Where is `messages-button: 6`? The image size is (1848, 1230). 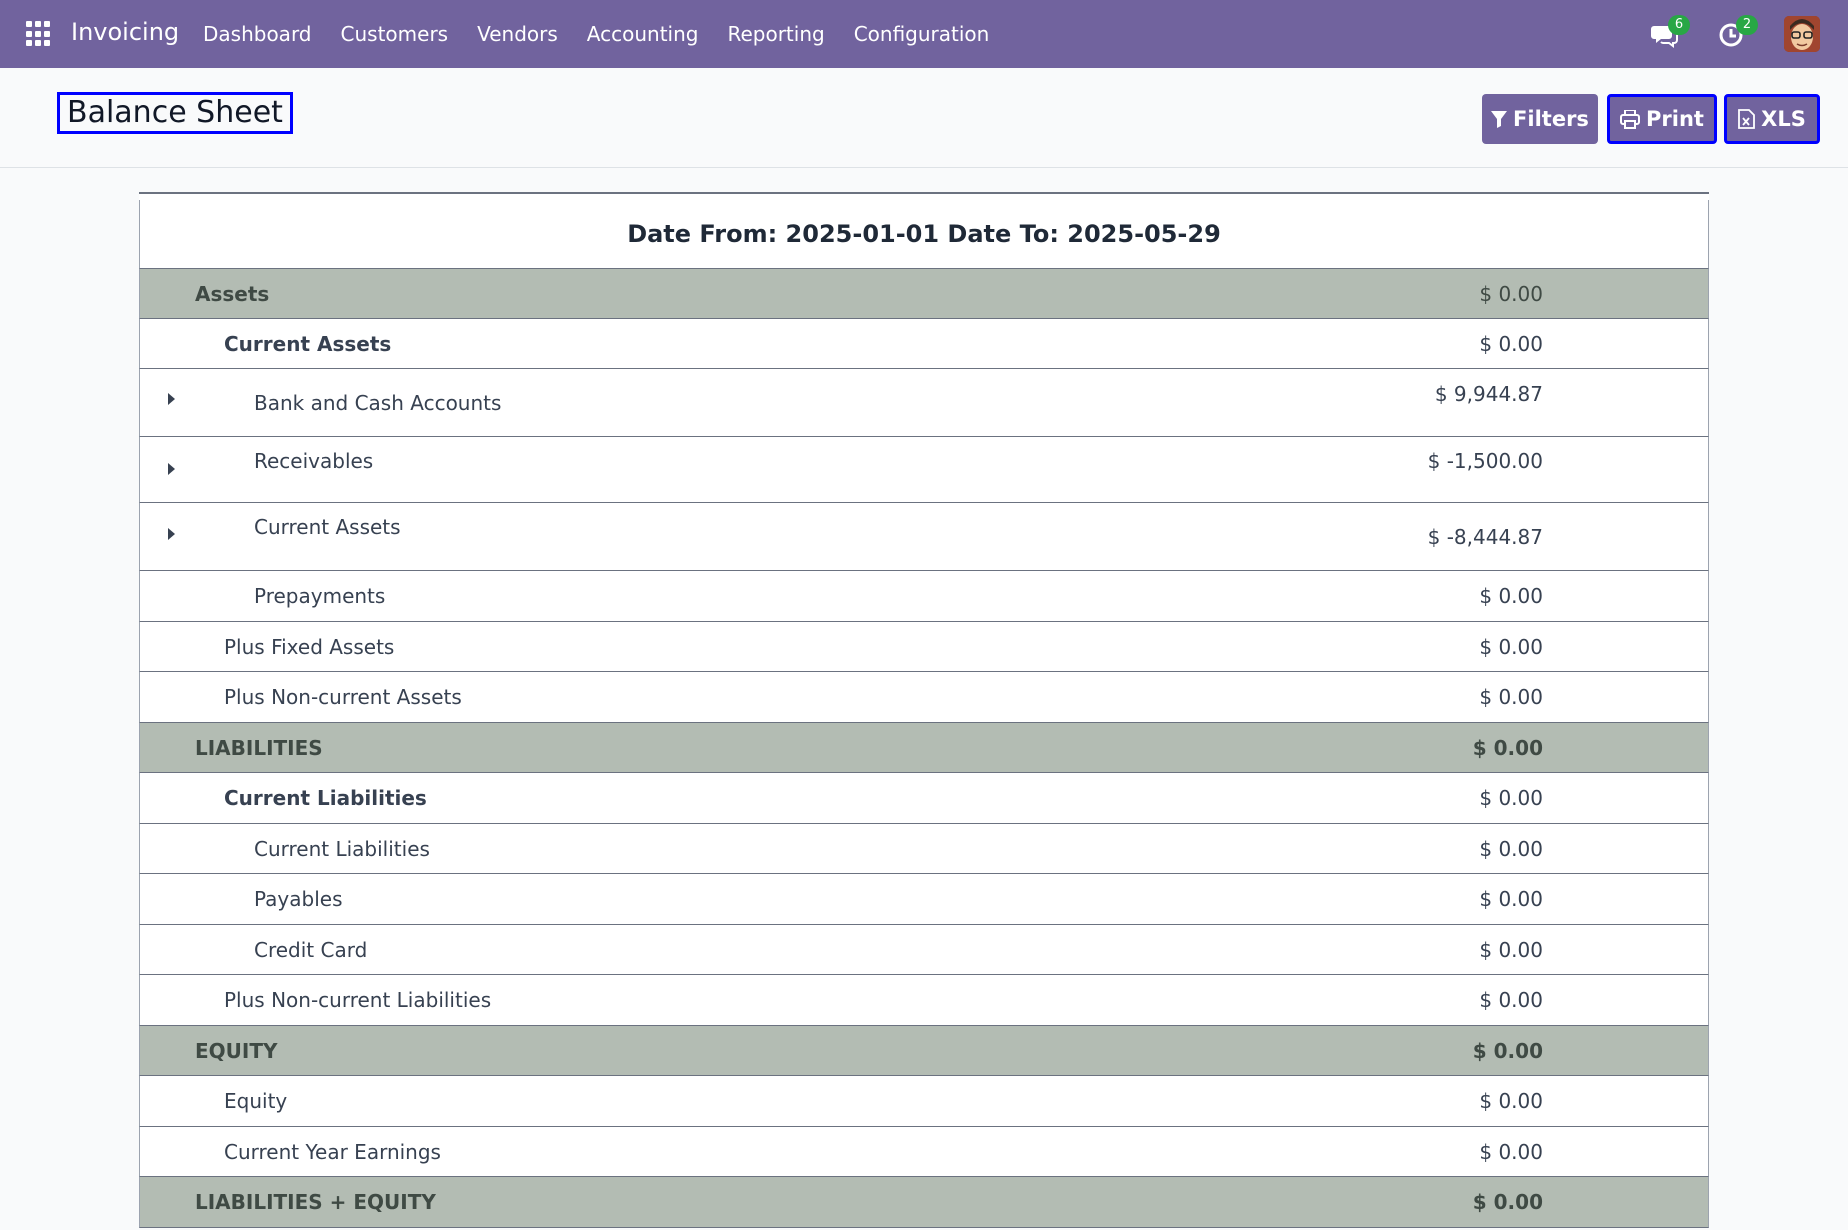
messages-button: 6 is located at coordinates (1670, 31).